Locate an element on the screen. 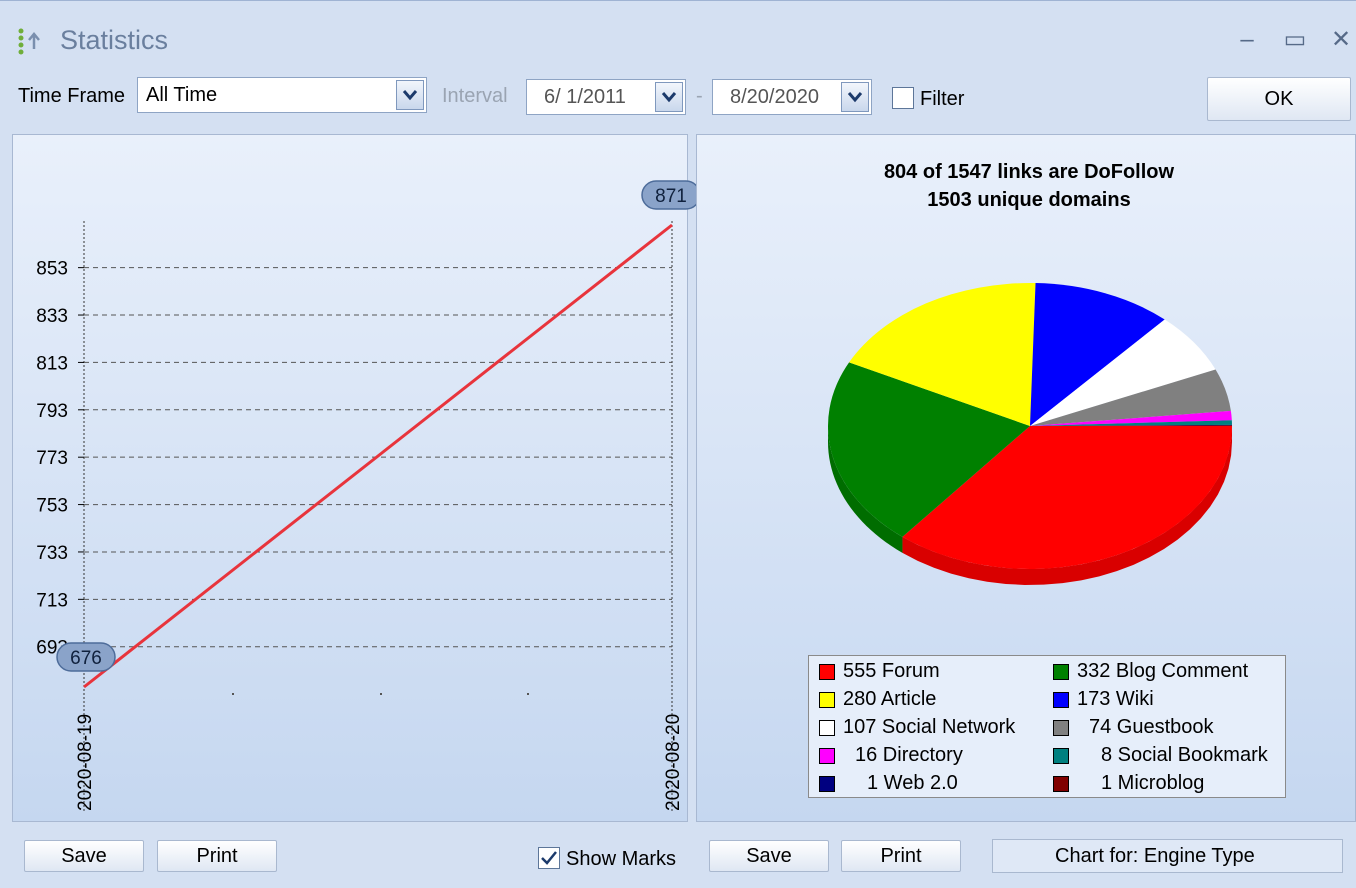 This screenshot has width=1356, height=888. y-tick-label: 853 is located at coordinates (52, 269).